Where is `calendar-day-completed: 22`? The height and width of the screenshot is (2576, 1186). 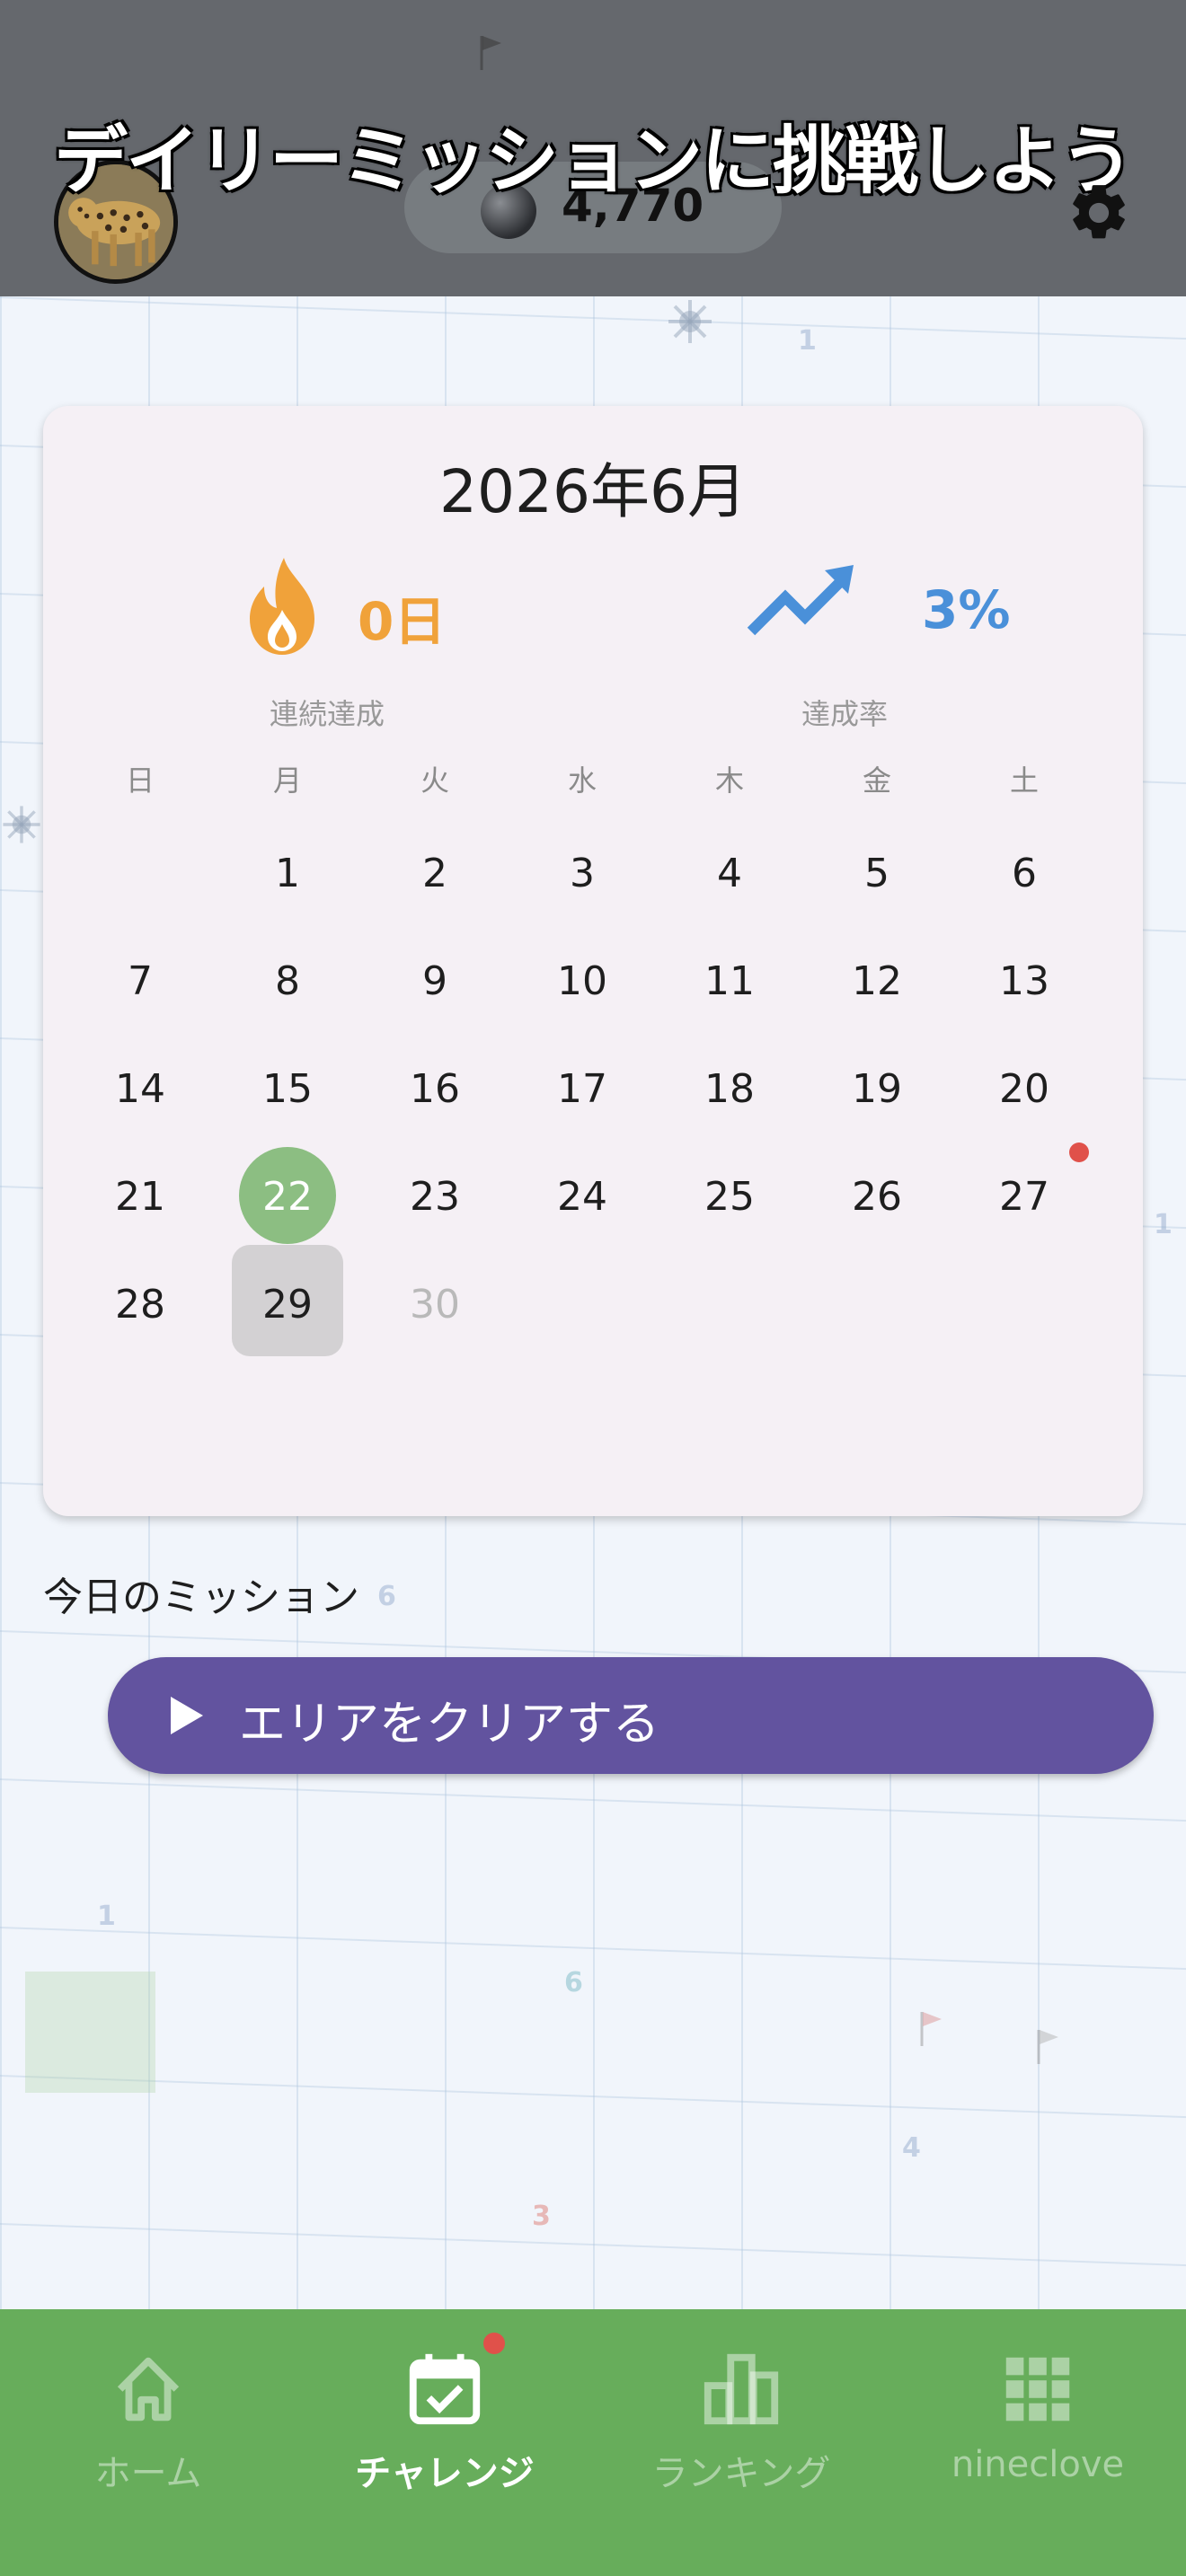
calendar-day-completed: 22 is located at coordinates (287, 1197).